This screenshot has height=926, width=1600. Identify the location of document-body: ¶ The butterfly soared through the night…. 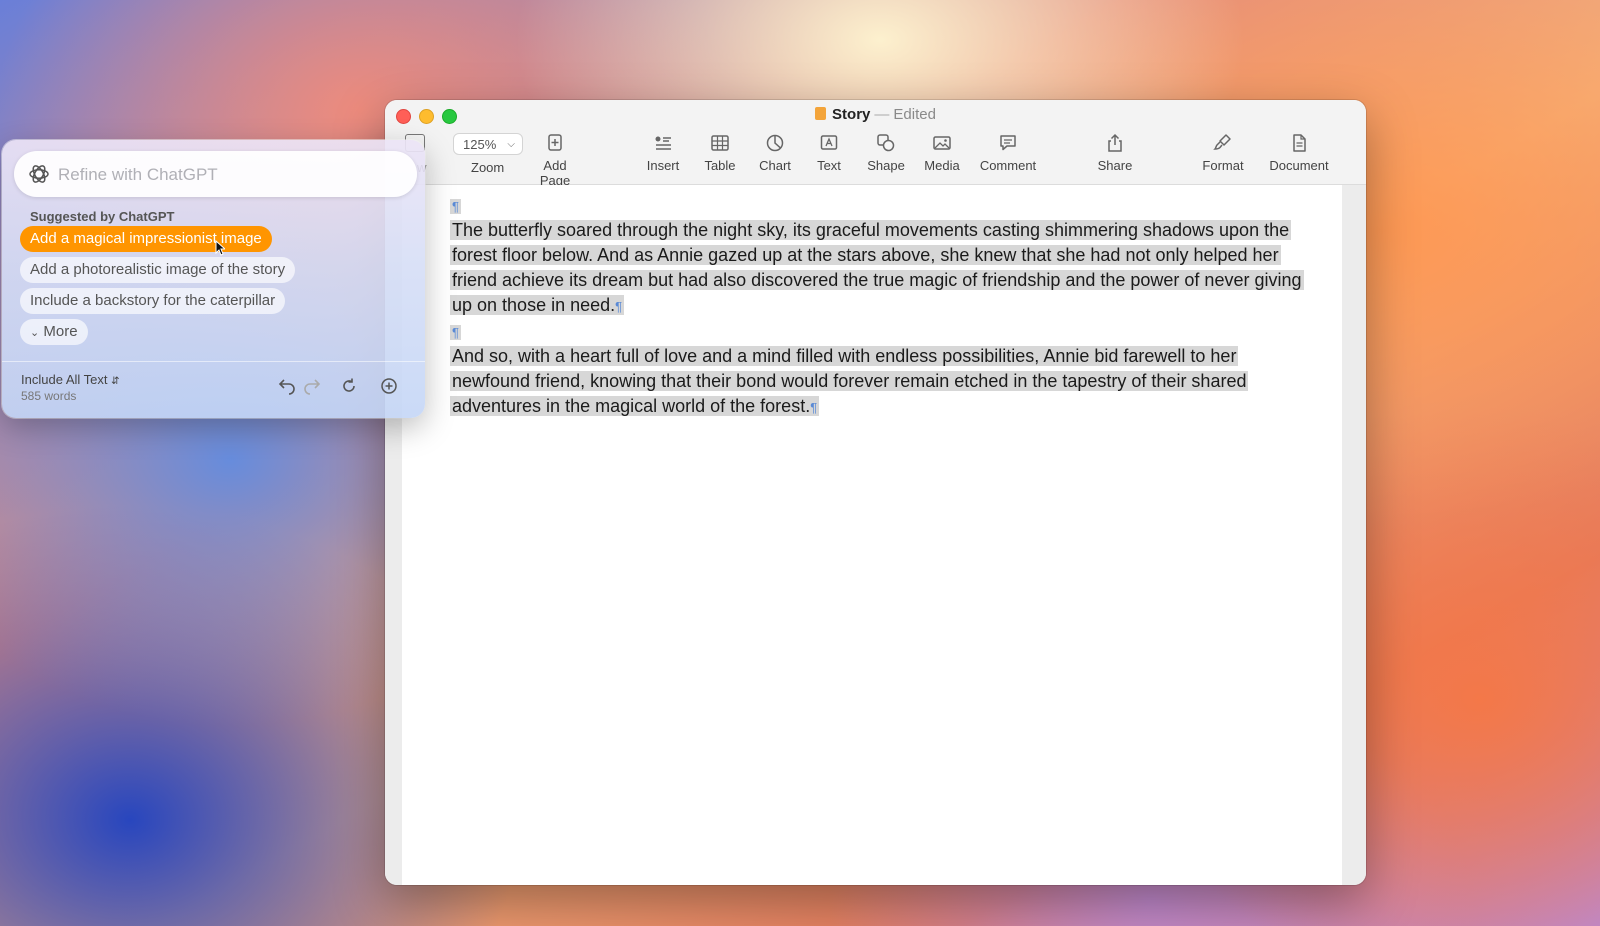
(880, 306).